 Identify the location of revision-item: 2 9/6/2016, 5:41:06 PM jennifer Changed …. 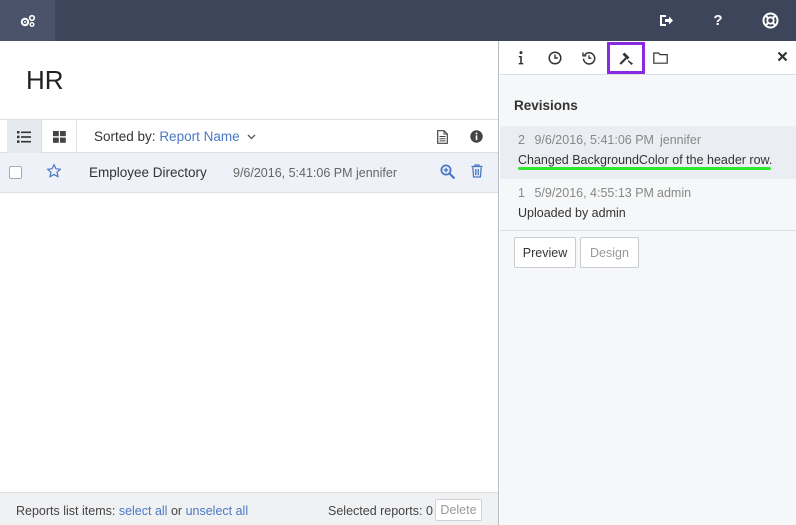
(648, 152).